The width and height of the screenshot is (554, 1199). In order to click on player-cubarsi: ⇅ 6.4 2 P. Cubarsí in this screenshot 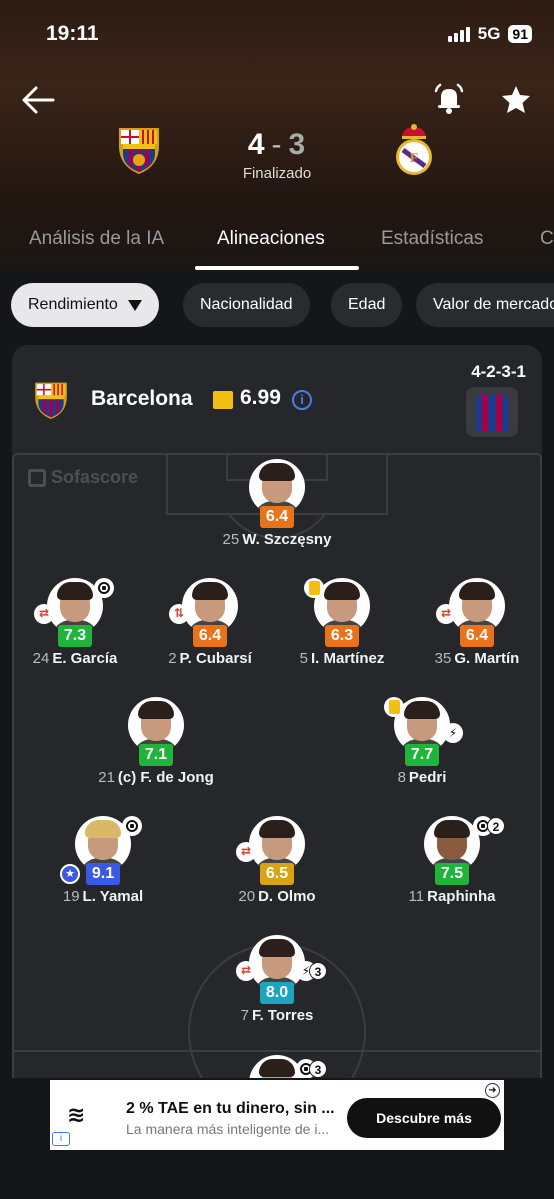, I will do `click(210, 633)`.